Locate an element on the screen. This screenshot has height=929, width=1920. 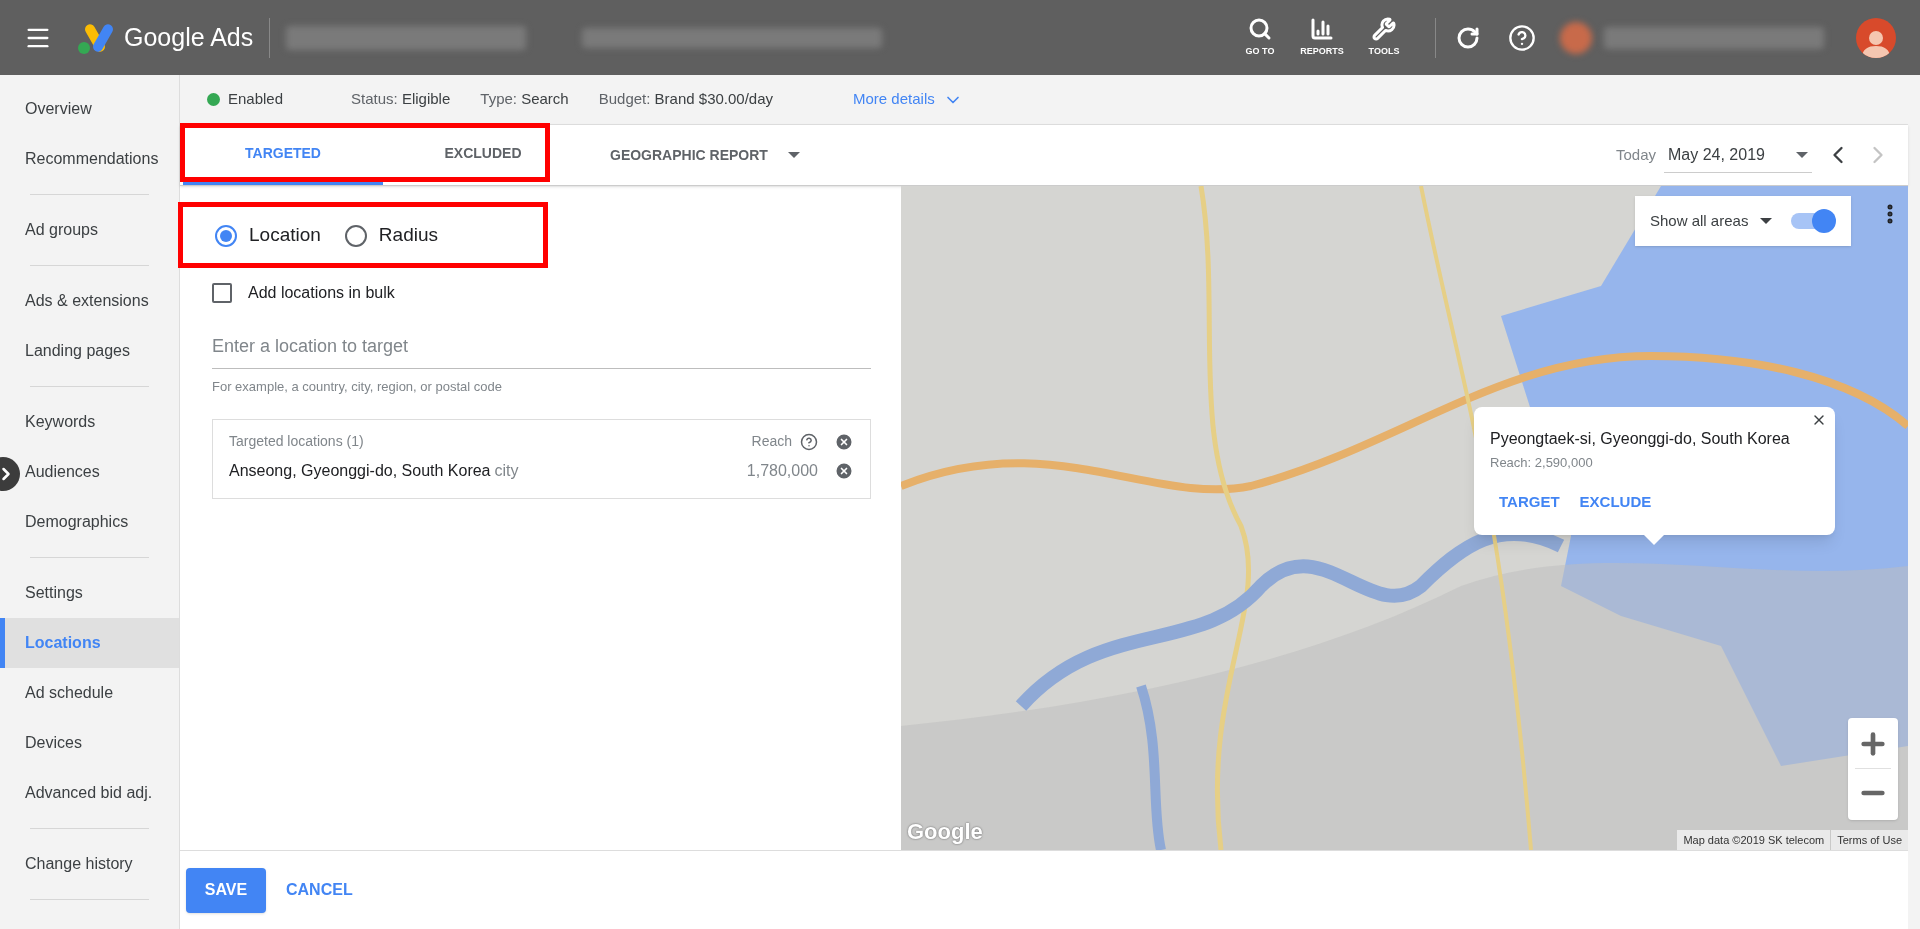
toolbar-button: REPORTS is located at coordinates (1322, 37).